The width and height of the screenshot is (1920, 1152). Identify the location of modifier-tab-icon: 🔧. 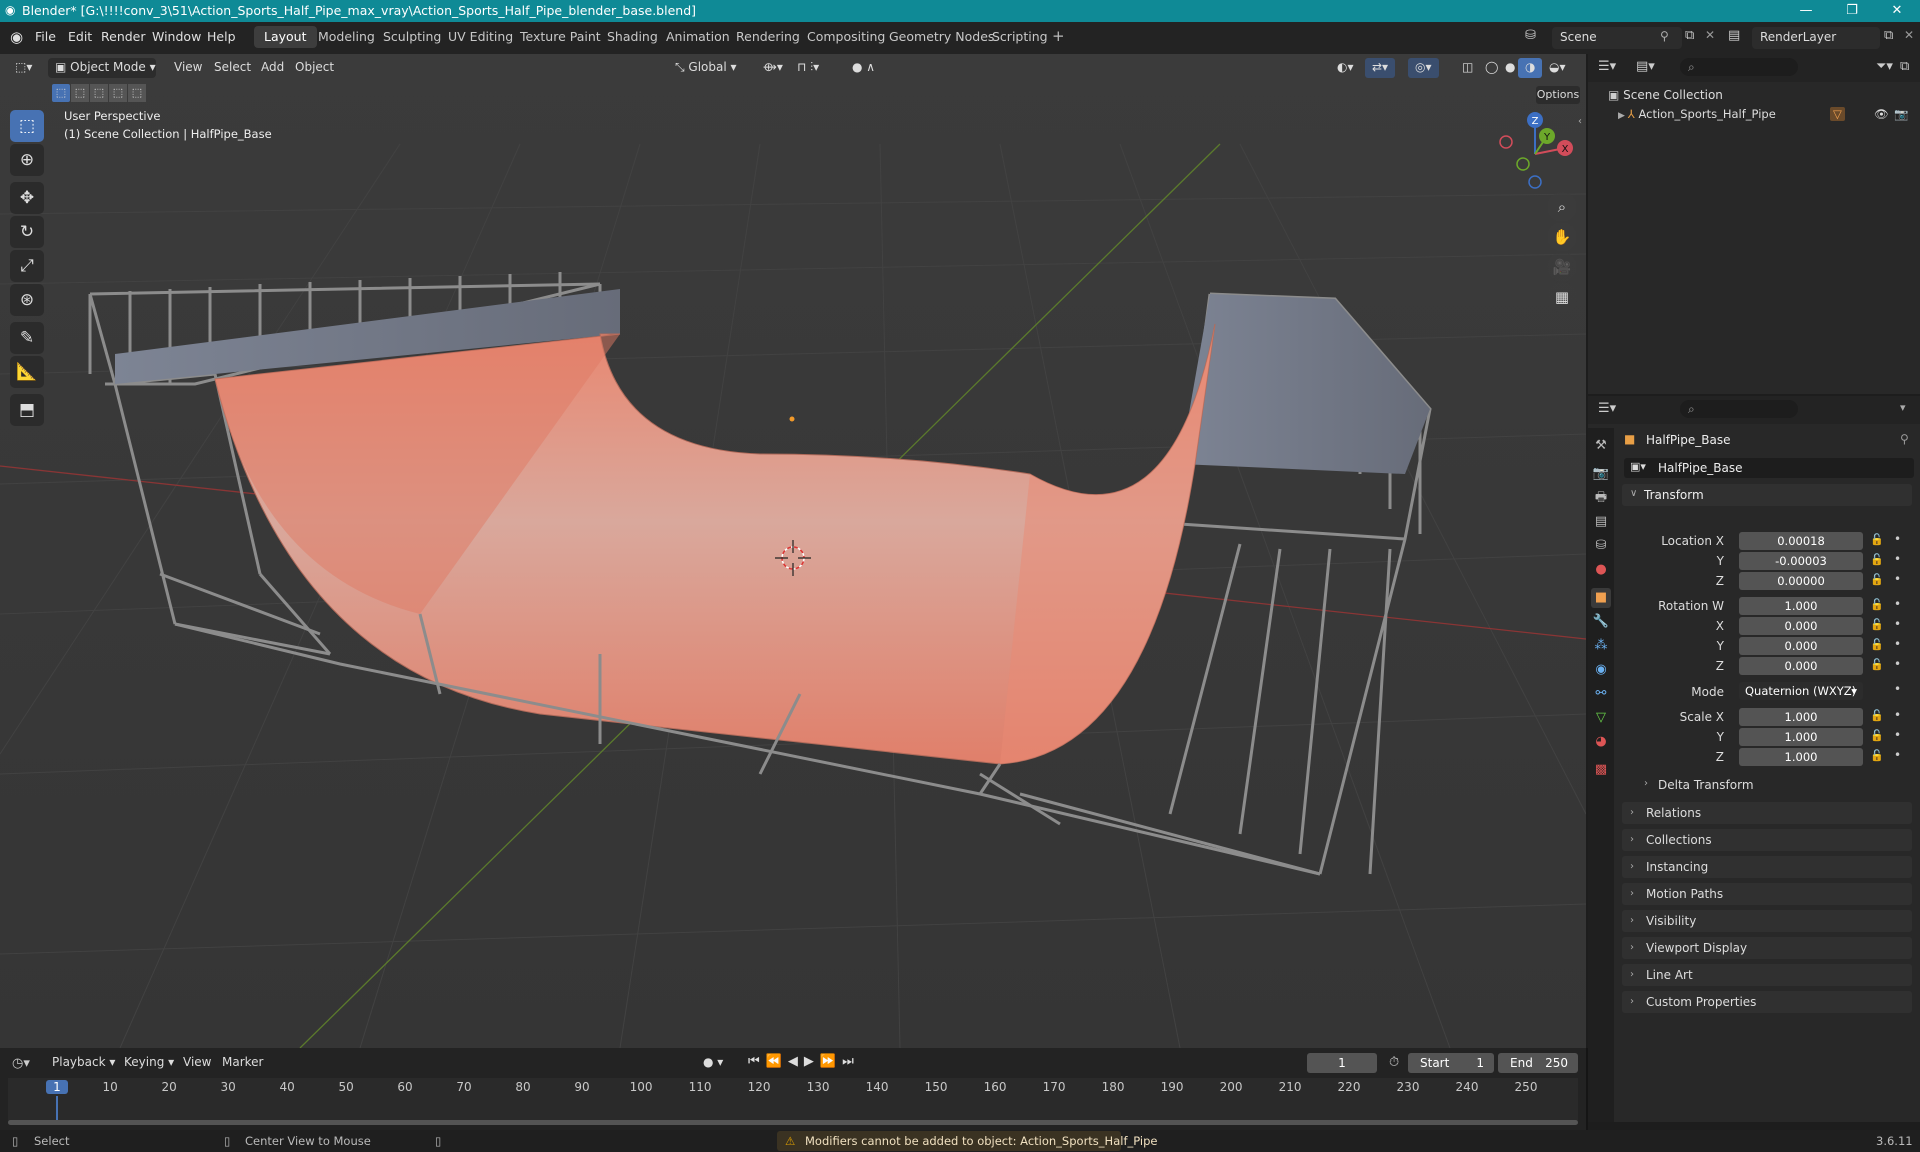
(1601, 622).